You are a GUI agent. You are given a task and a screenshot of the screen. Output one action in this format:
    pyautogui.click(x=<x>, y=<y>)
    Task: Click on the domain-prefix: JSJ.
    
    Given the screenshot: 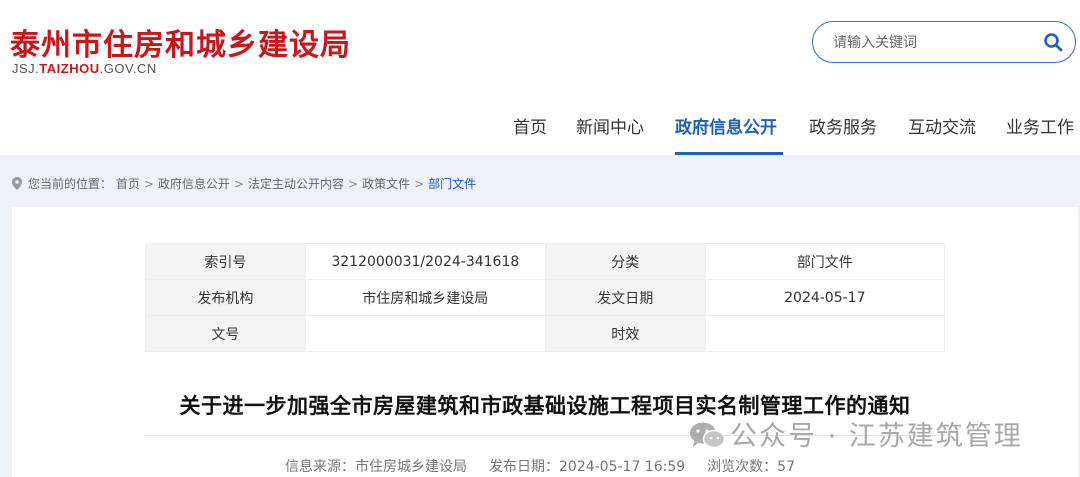 What is the action you would take?
    pyautogui.click(x=26, y=68)
    